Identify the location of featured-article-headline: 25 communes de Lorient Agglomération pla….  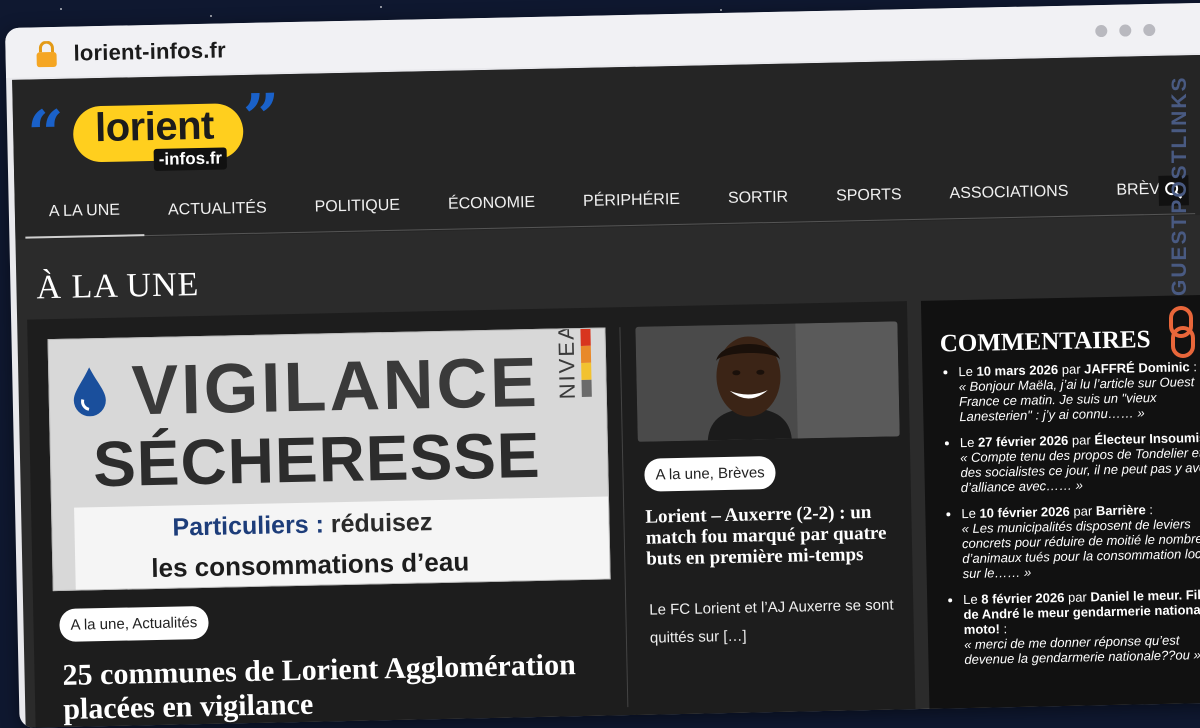
(342, 687).